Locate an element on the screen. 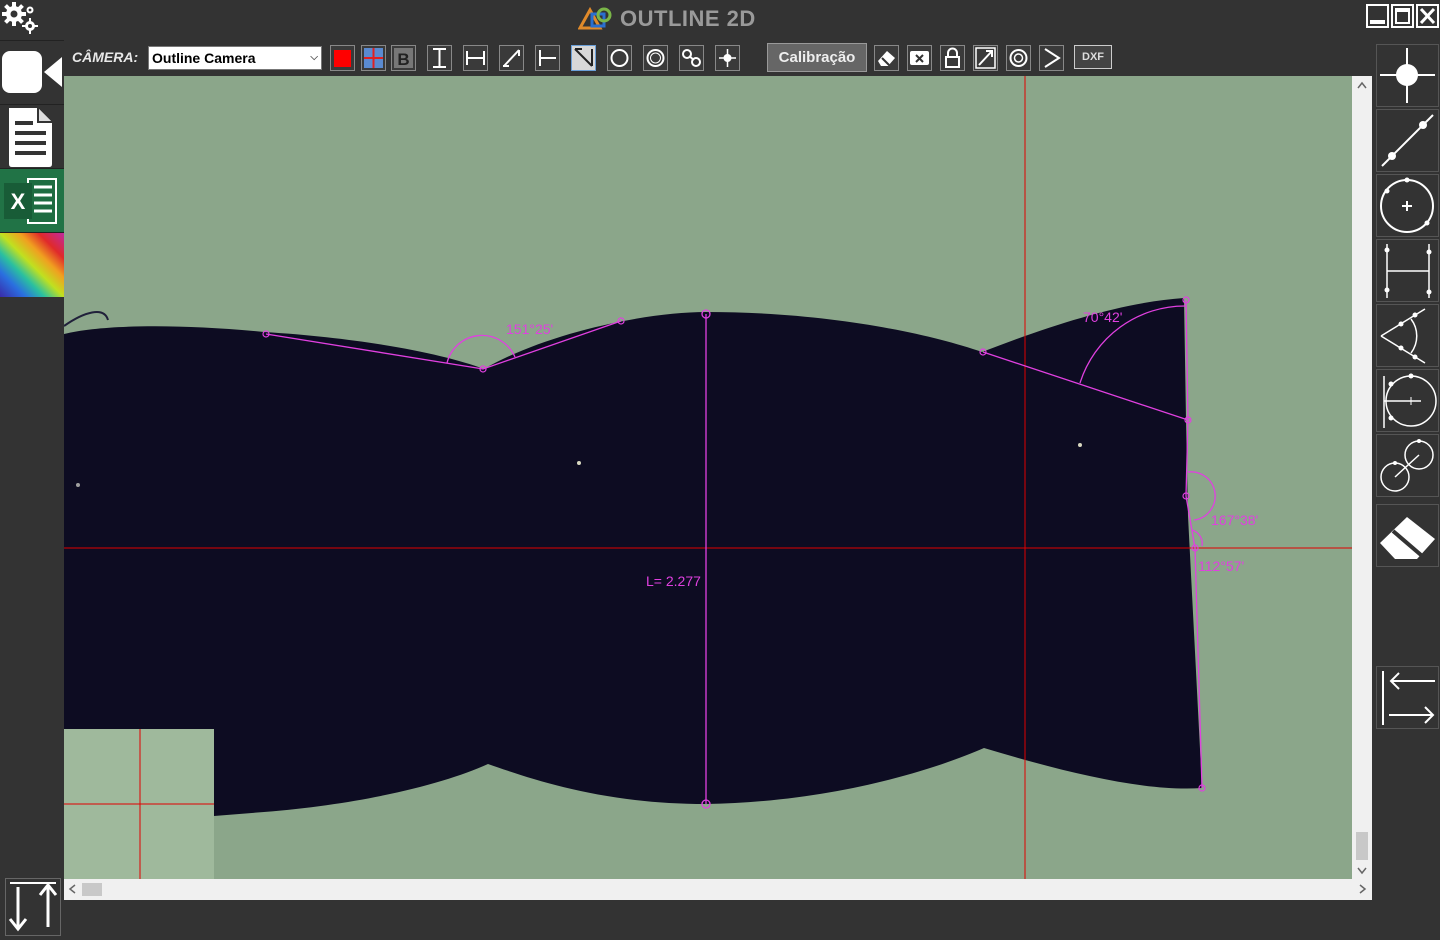  point-line-distance-icon is located at coordinates (547, 58).